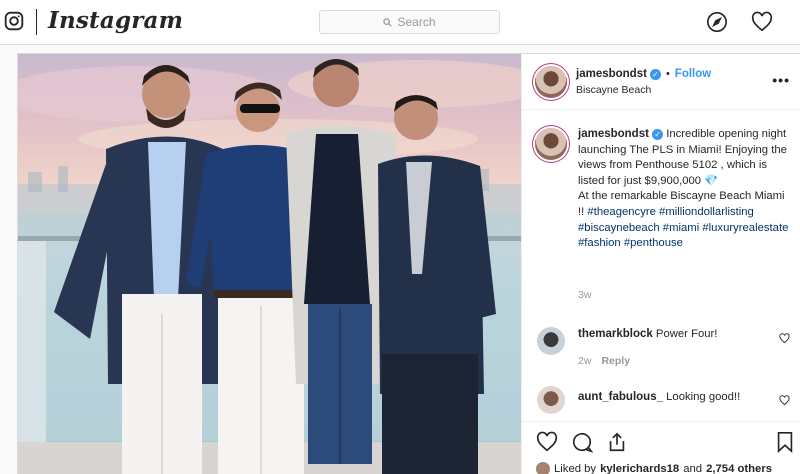  Describe the element at coordinates (717, 22) in the screenshot. I see `explore-compass-icon` at that location.